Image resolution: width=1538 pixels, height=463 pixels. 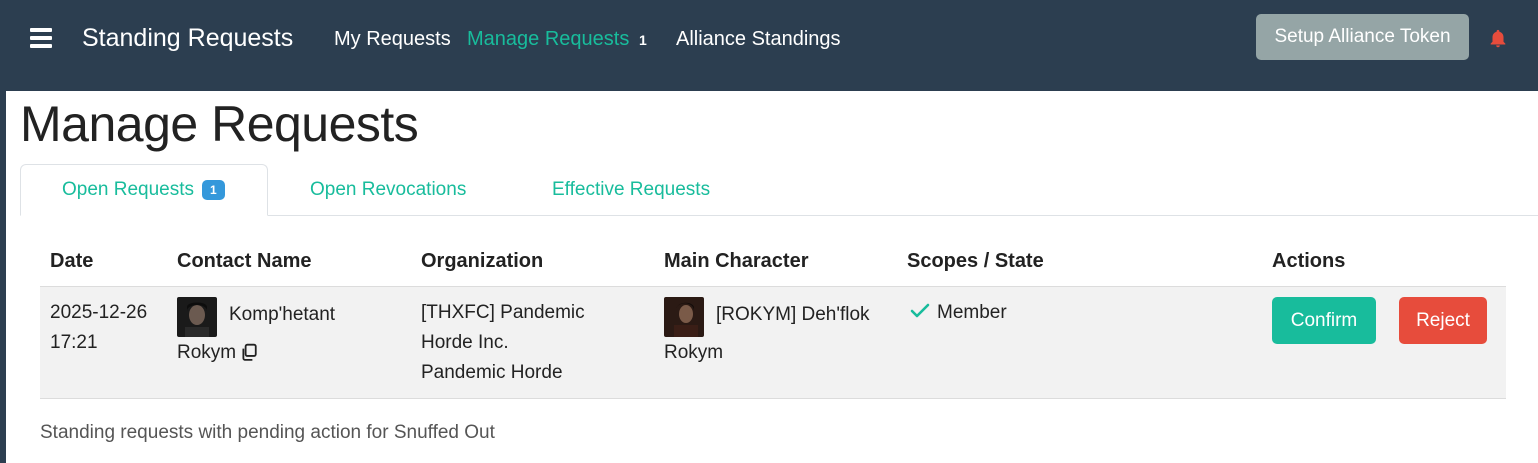 I want to click on column-header-actions: Actions, so click(x=1309, y=261).